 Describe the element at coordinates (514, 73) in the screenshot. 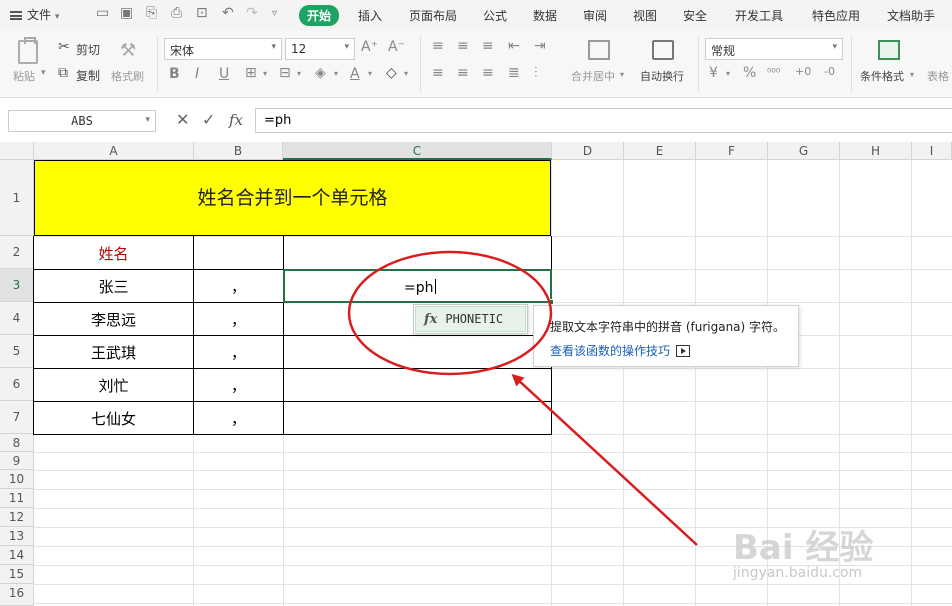

I see `justify-icon: ≣` at that location.